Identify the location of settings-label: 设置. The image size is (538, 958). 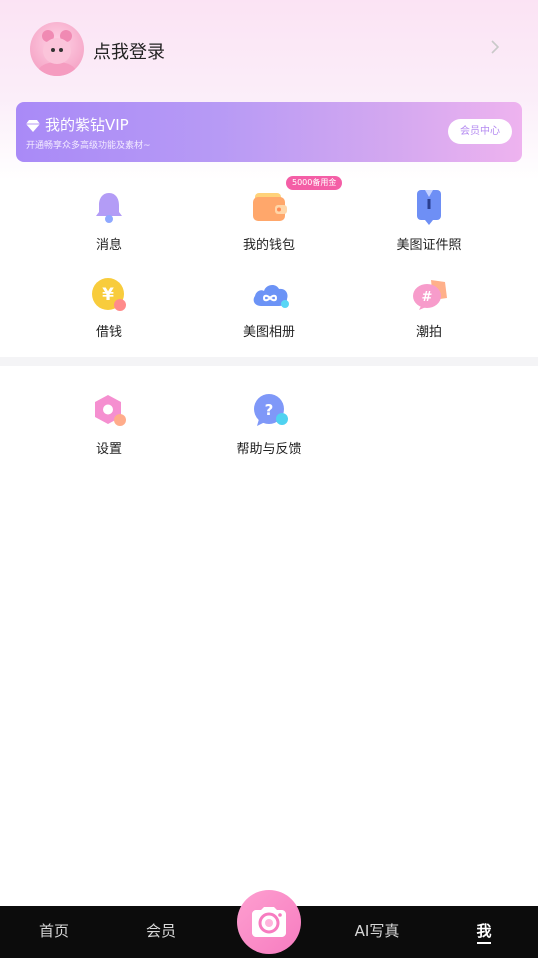
(108, 449).